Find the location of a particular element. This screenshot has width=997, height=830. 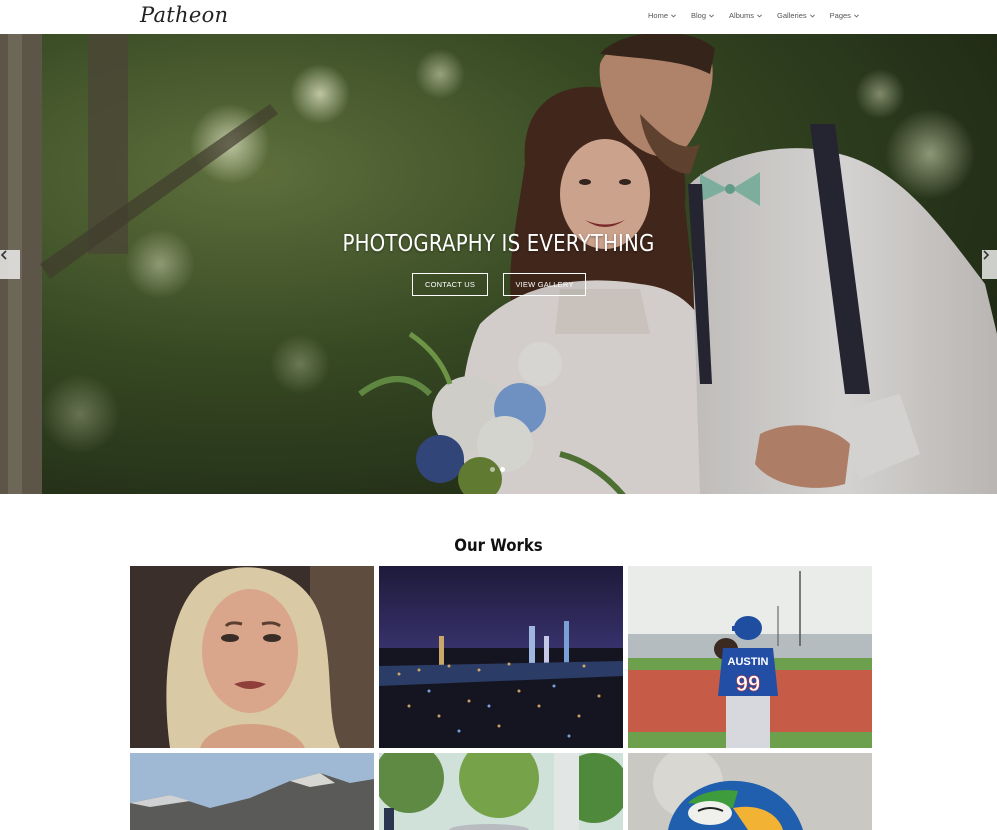

jersey-name: AUSTIN is located at coordinates (748, 662).